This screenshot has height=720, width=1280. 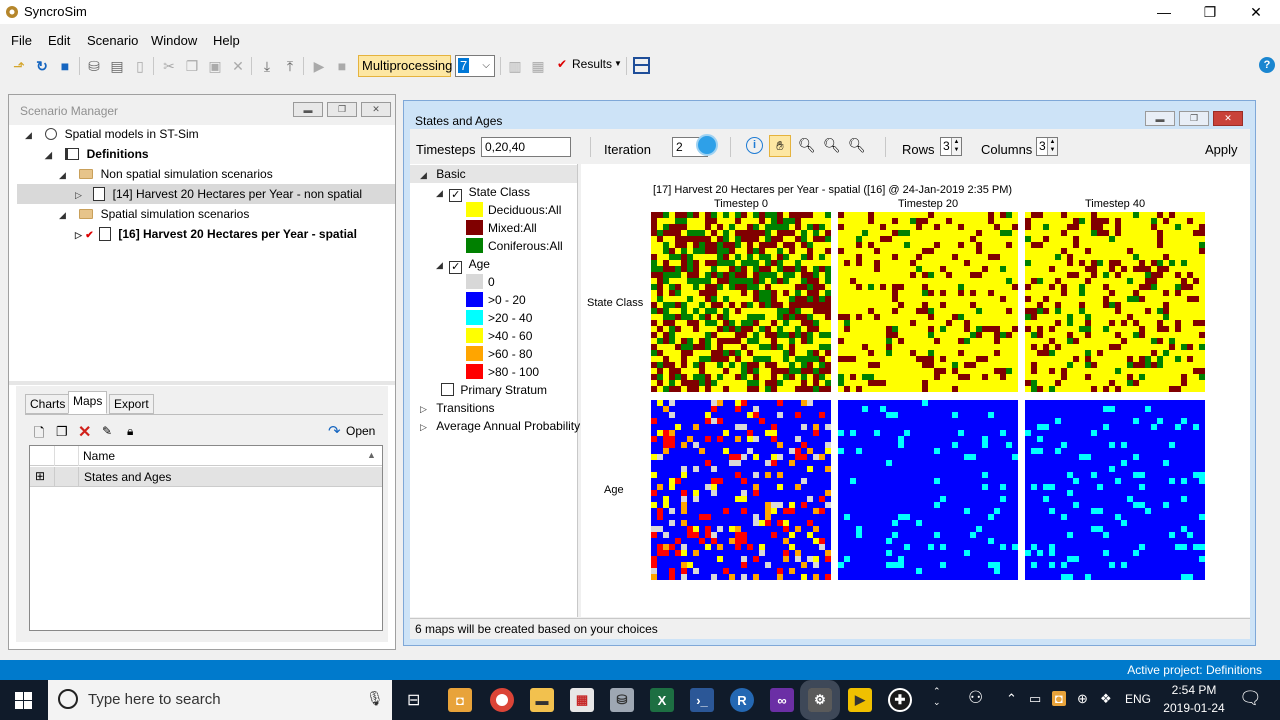 What do you see at coordinates (130, 431) in the screenshot?
I see `lock-icon: 🔒︎` at bounding box center [130, 431].